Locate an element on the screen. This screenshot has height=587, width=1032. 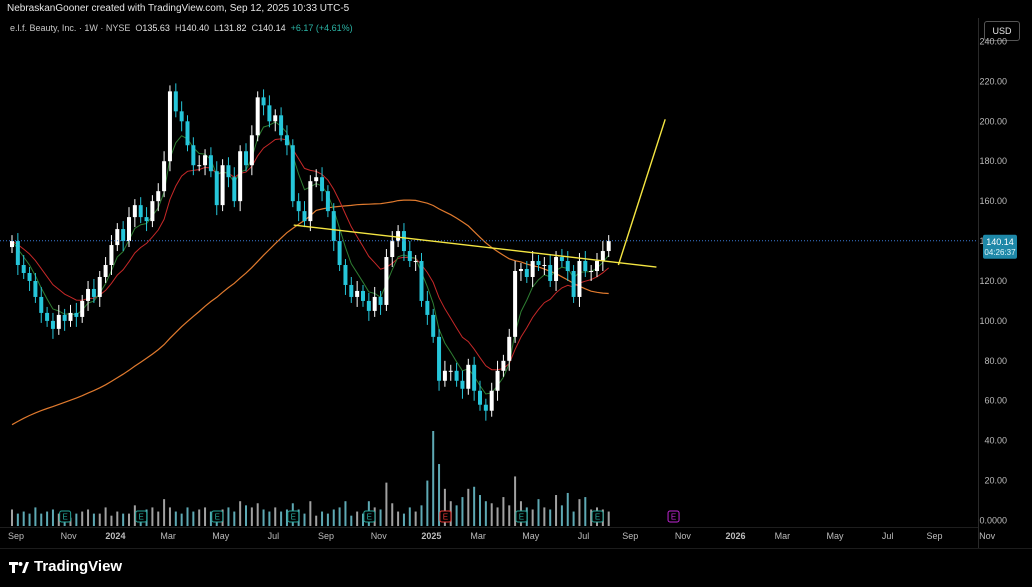
x-tick-label: 2026 is located at coordinates (736, 536).